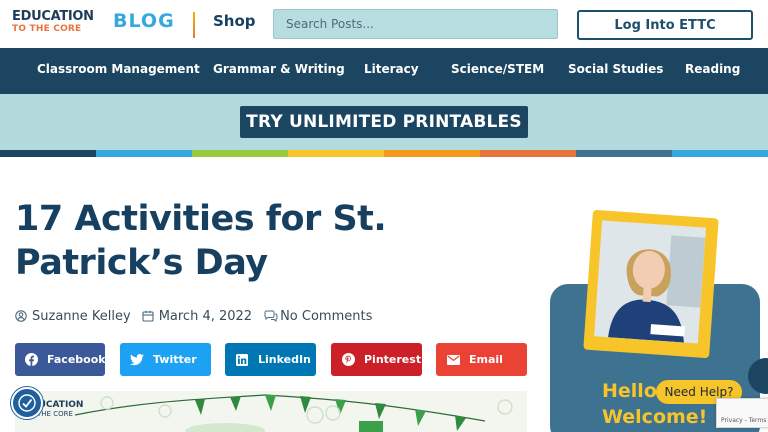 The image size is (768, 432). I want to click on article-meta: Suzanne Kelley March 4, 2022 No Comments, so click(193, 316).